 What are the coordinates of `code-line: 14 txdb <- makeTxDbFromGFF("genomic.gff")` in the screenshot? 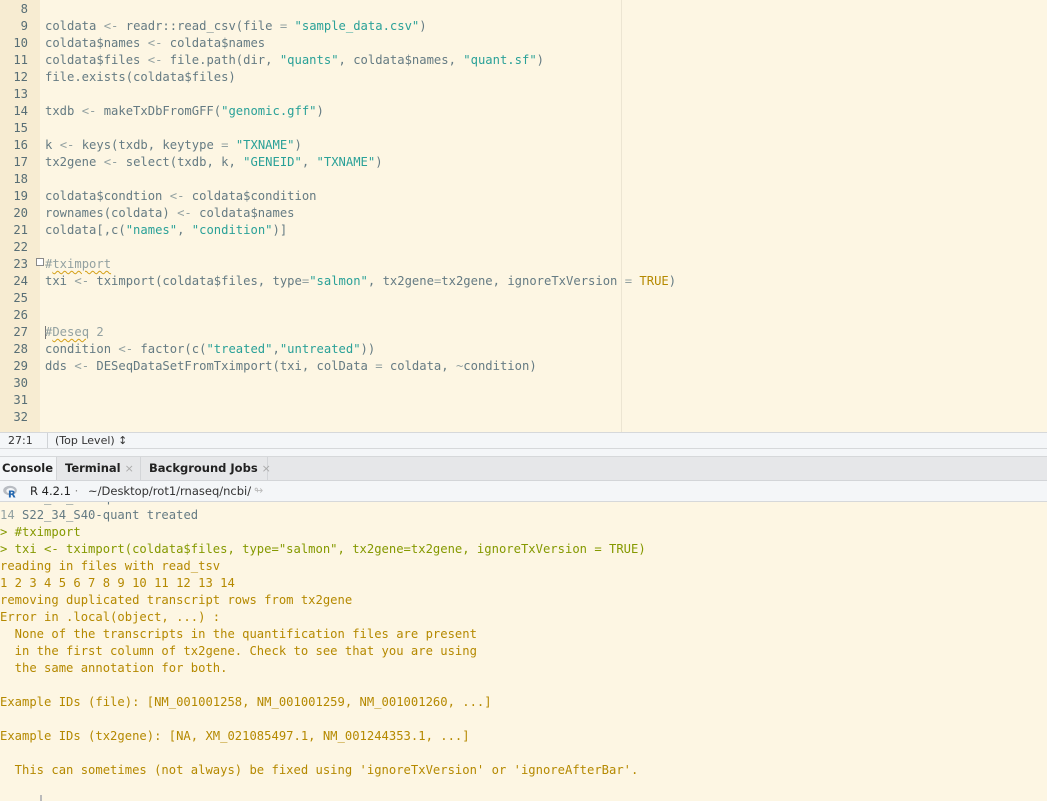 It's located at (523, 111).